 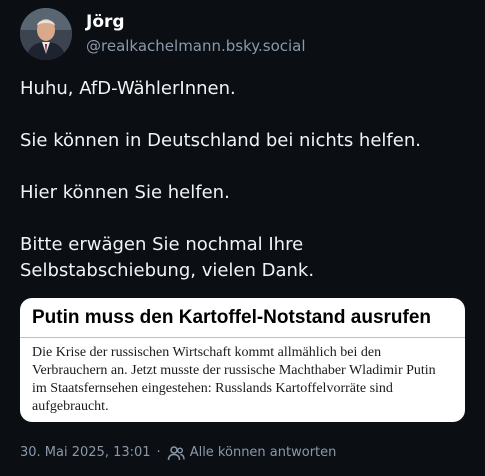 What do you see at coordinates (196, 22) in the screenshot?
I see `author-display-name: Jörg` at bounding box center [196, 22].